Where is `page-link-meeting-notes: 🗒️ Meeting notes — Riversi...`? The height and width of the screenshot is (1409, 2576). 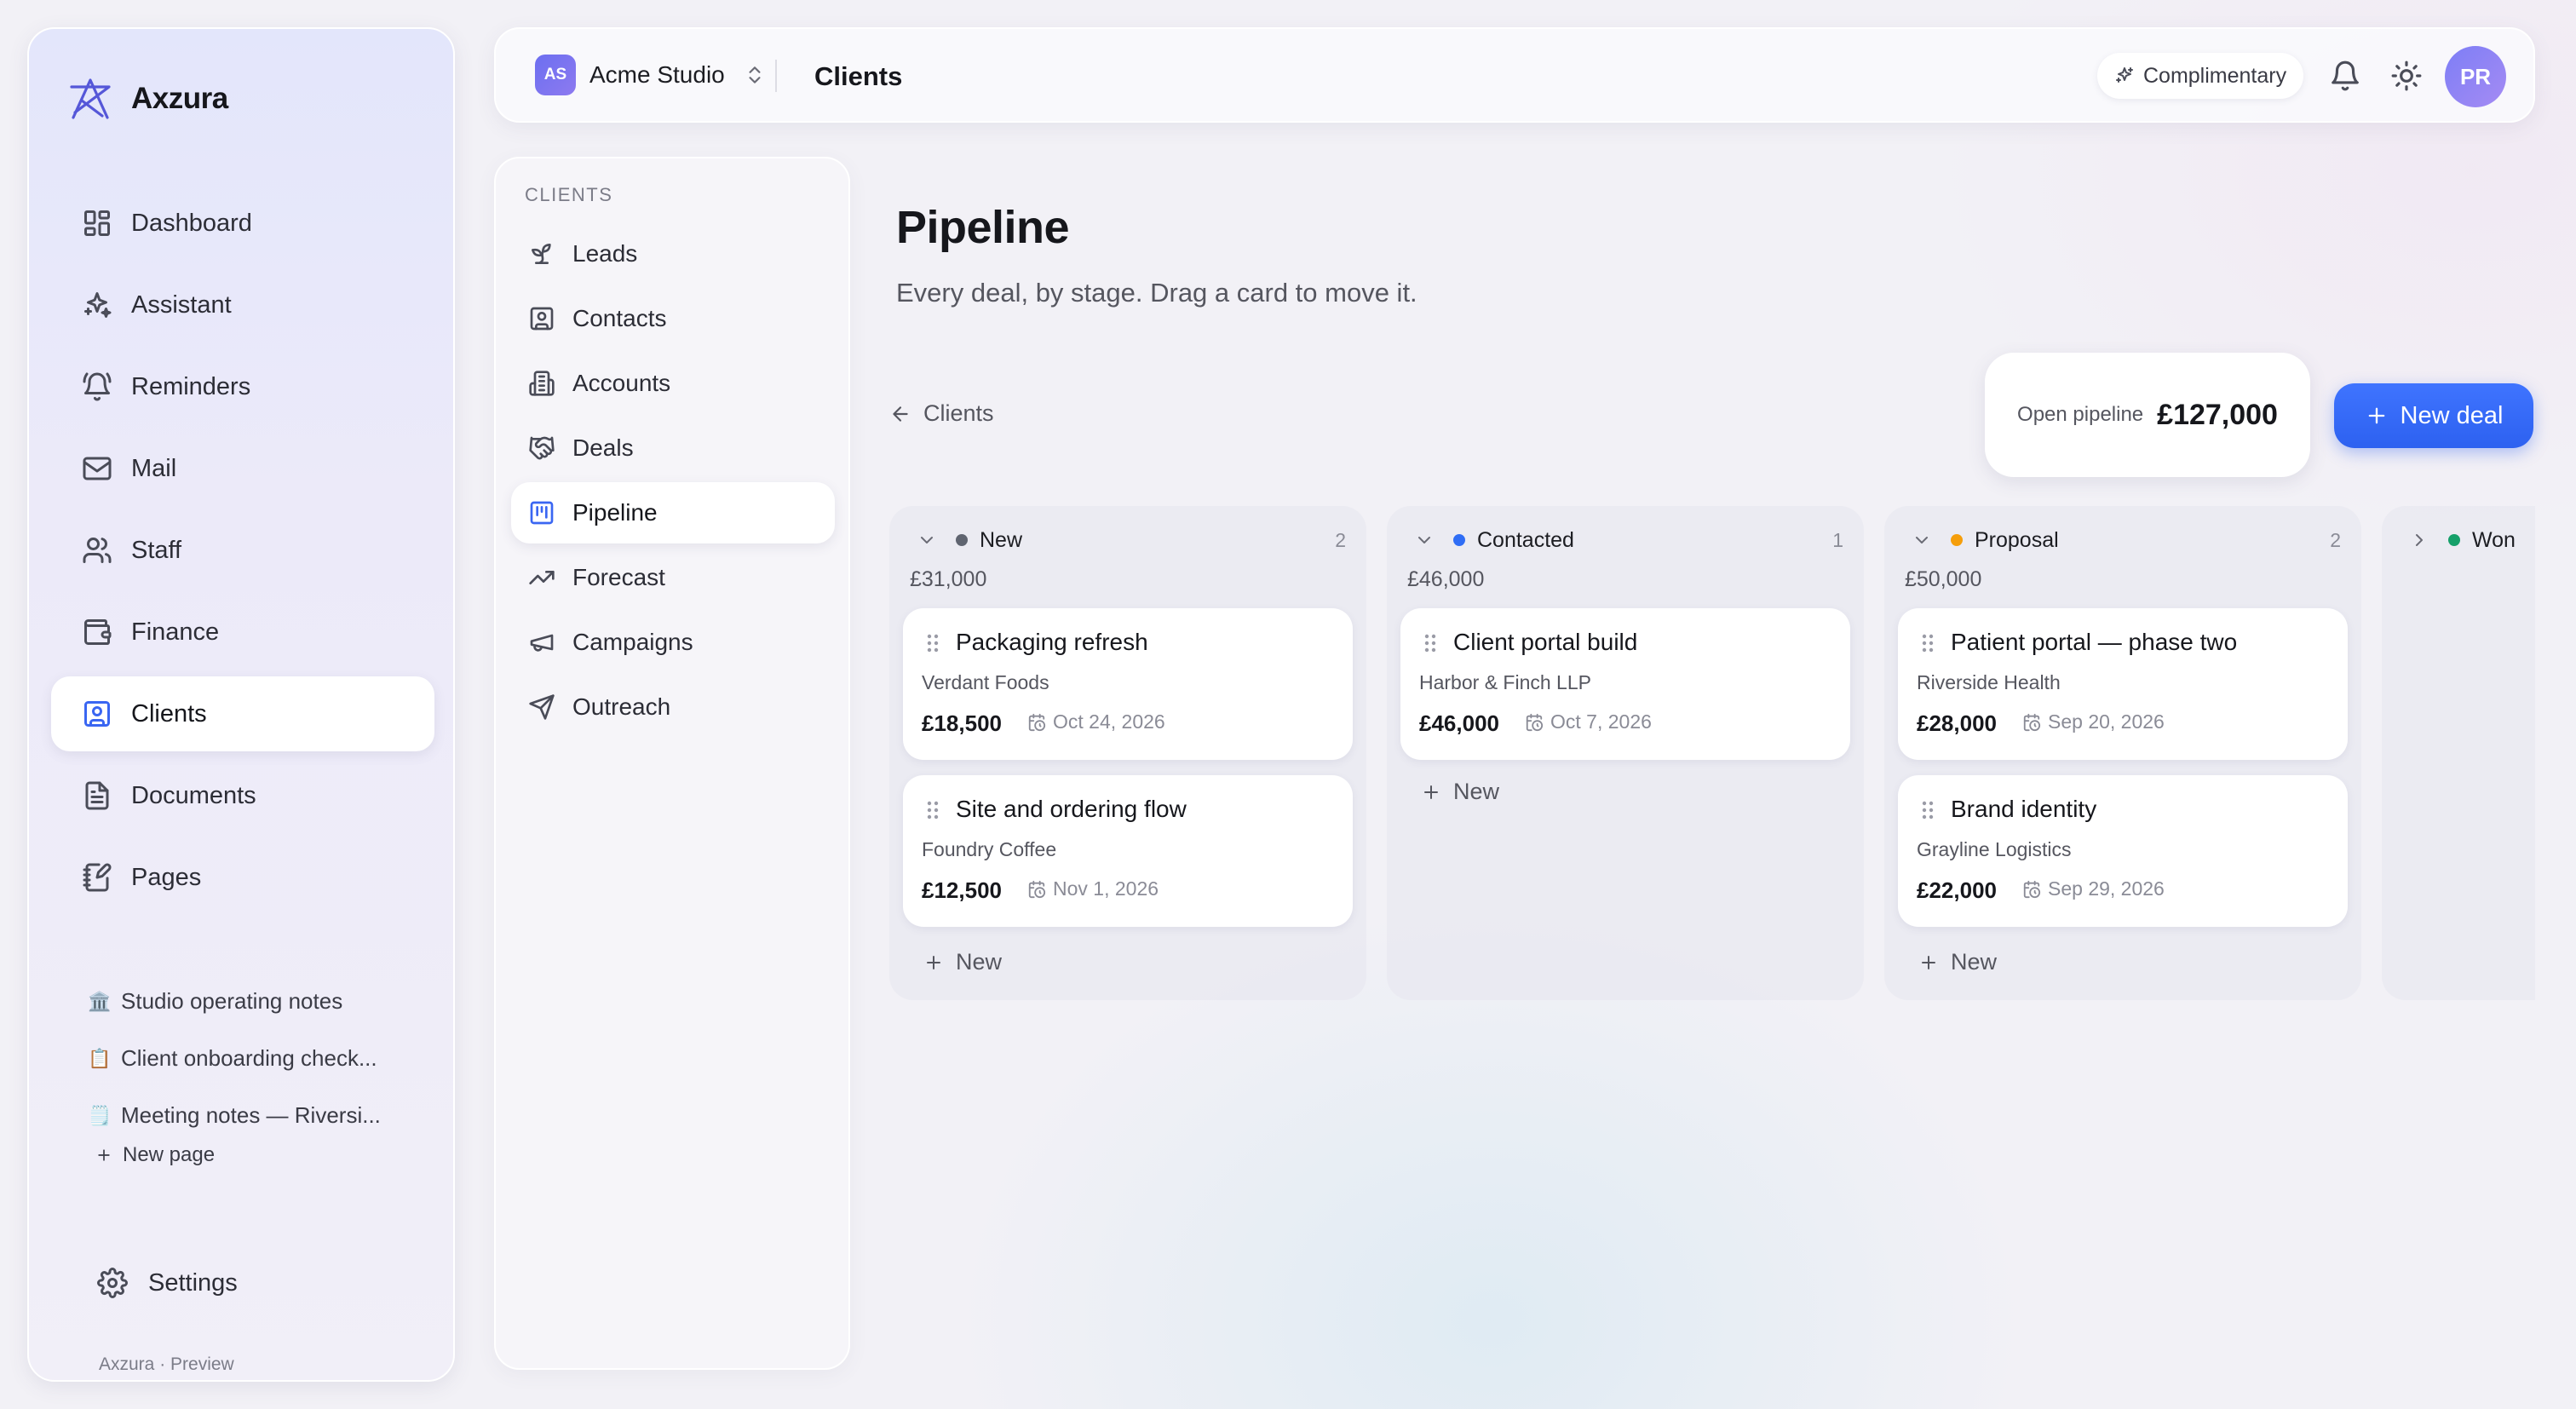 page-link-meeting-notes: 🗒️ Meeting notes — Riversi... is located at coordinates (267, 1115).